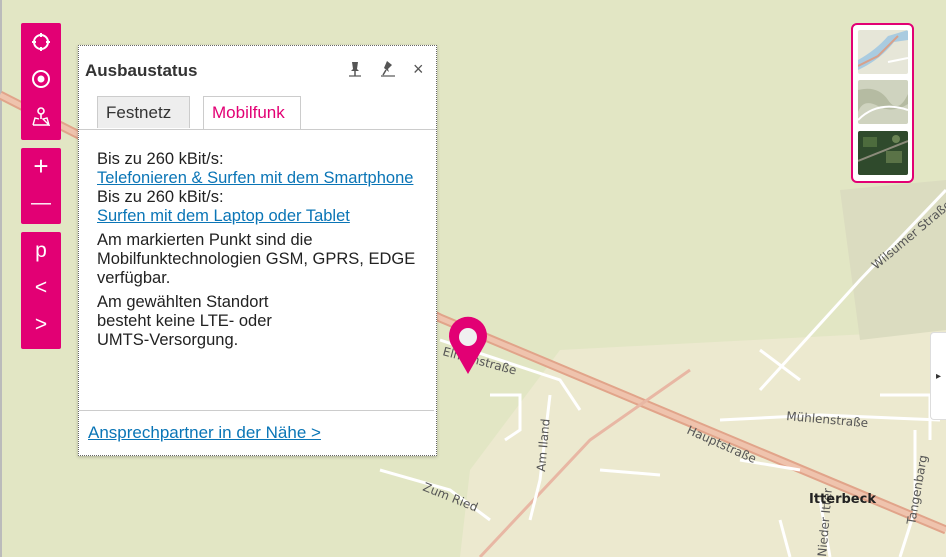 This screenshot has width=946, height=557. What do you see at coordinates (204, 433) in the screenshot?
I see `contact-nearby-link: Ansprechpartner in der Nähe >` at bounding box center [204, 433].